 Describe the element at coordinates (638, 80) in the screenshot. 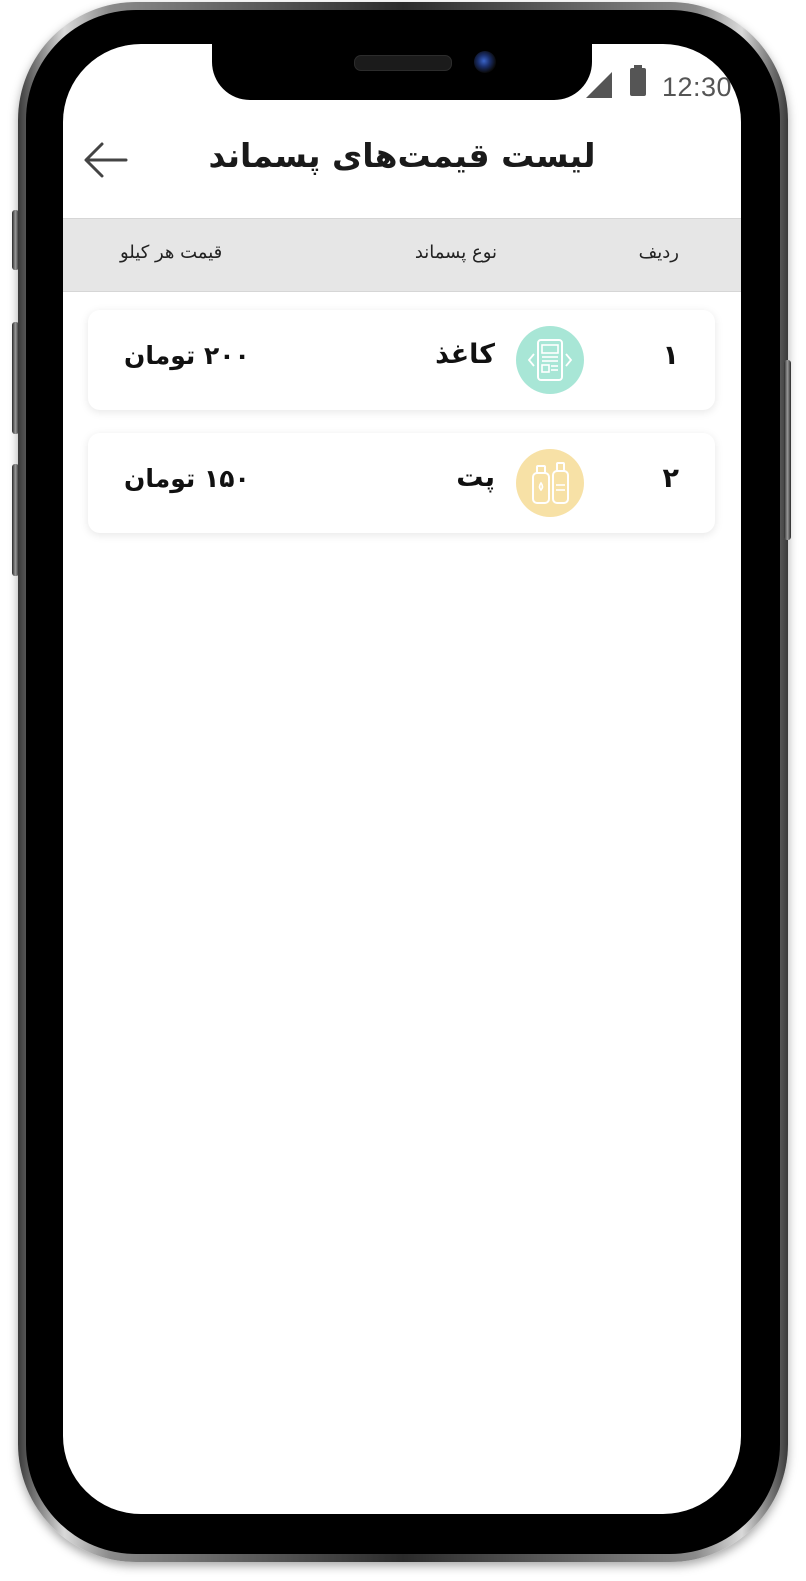

I see `battery-icon` at that location.